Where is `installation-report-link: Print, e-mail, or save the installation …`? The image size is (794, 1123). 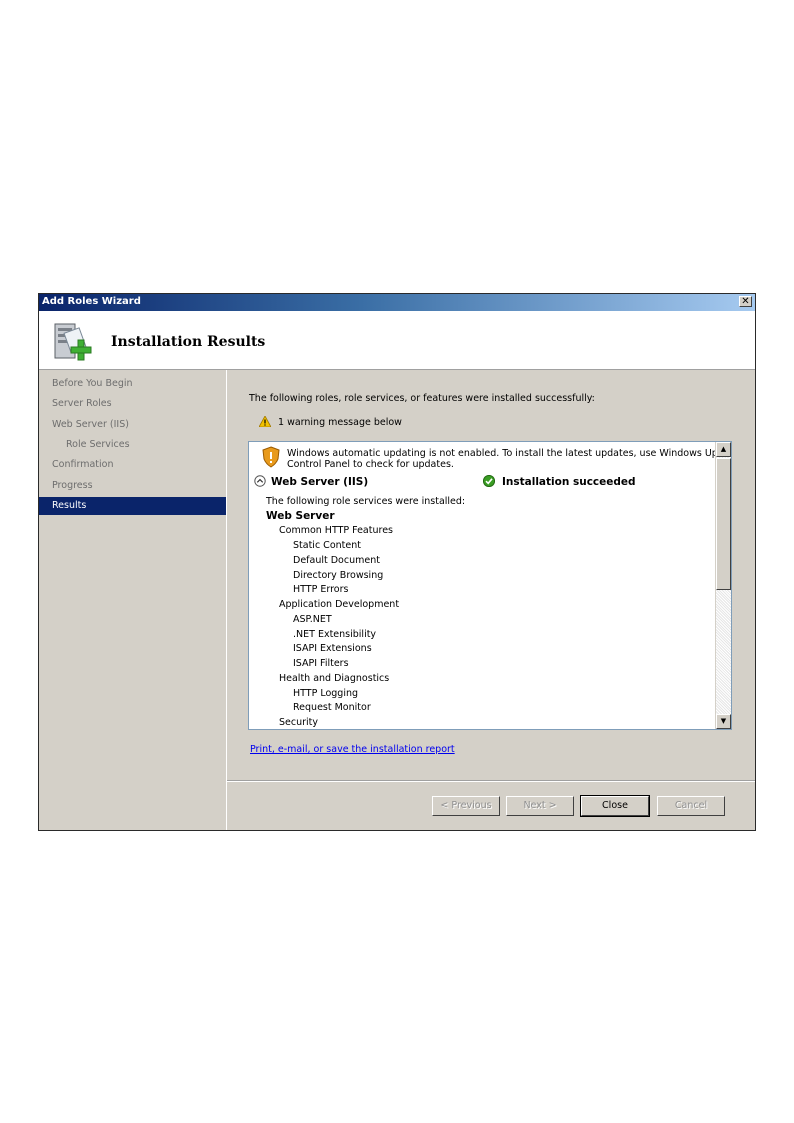 installation-report-link: Print, e-mail, or save the installation … is located at coordinates (352, 749).